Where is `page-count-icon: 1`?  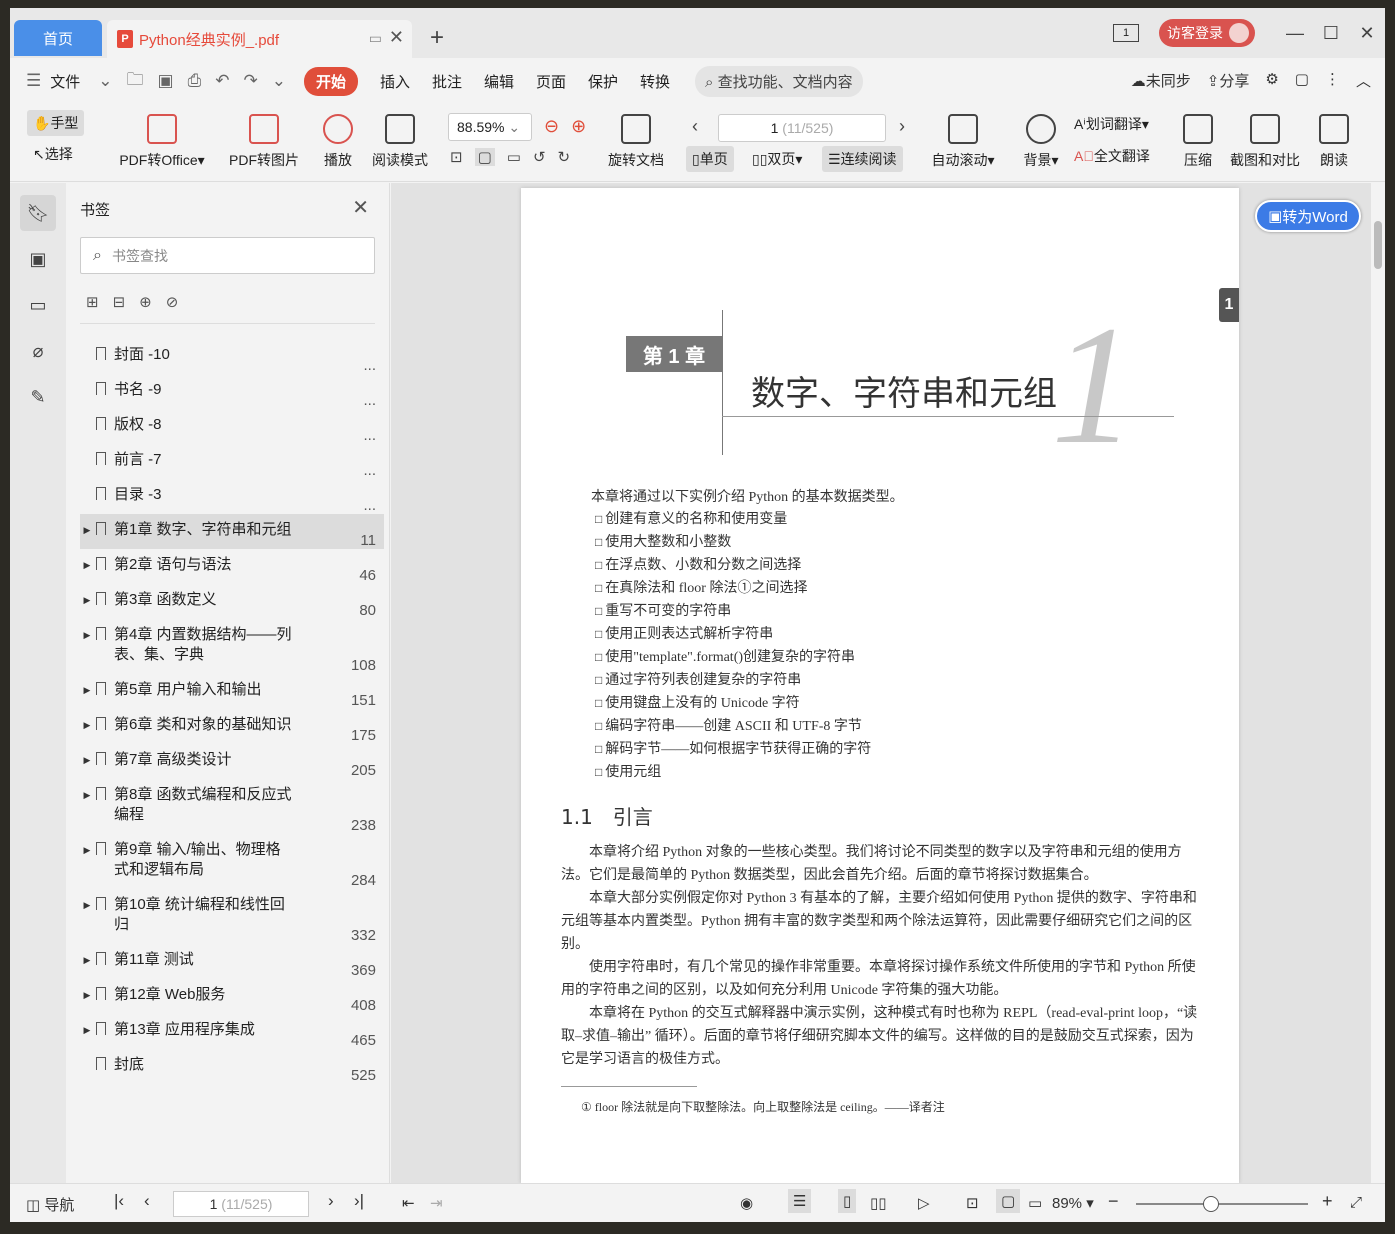 page-count-icon: 1 is located at coordinates (1126, 33).